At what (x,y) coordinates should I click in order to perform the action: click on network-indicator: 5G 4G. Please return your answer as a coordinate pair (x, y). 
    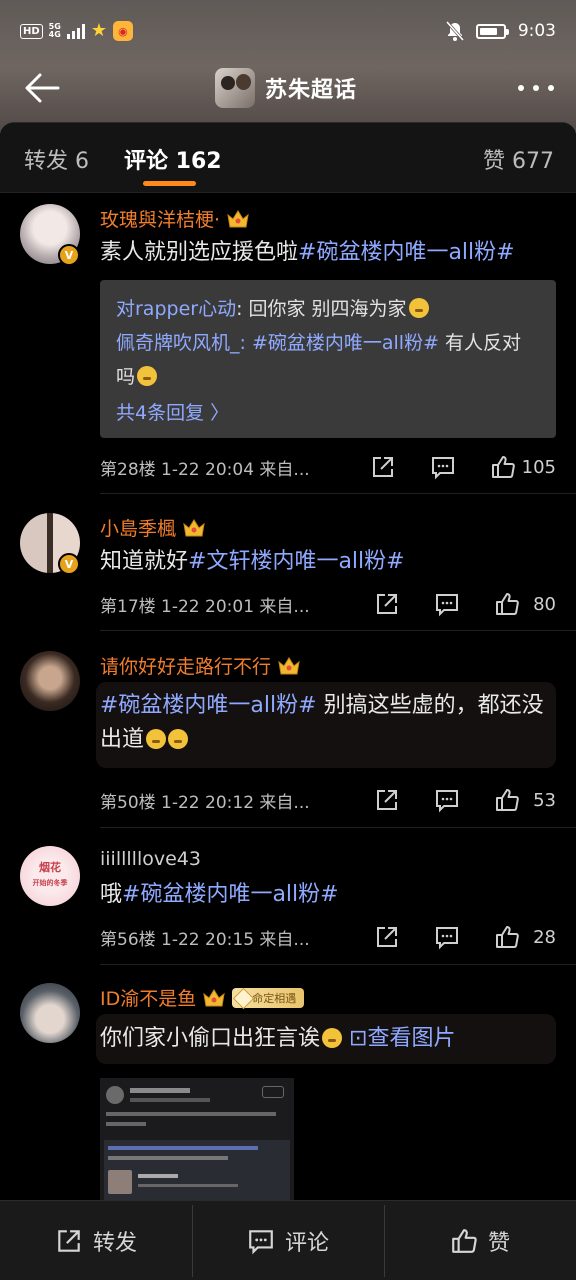
    Looking at the image, I should click on (55, 31).